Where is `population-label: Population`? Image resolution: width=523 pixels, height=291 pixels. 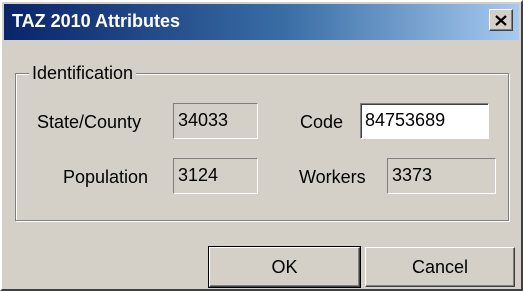
population-label: Population is located at coordinates (106, 177).